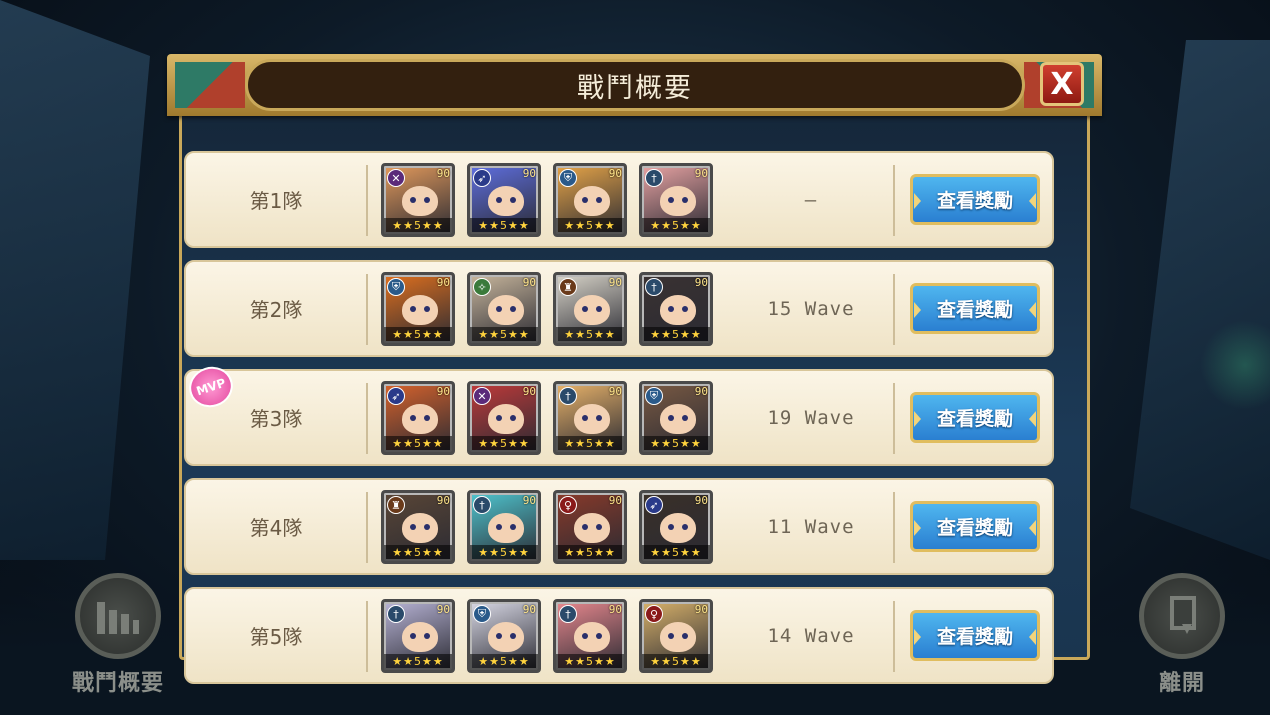 The height and width of the screenshot is (715, 1270). Describe the element at coordinates (1182, 635) in the screenshot. I see `leave-button: 離開` at that location.